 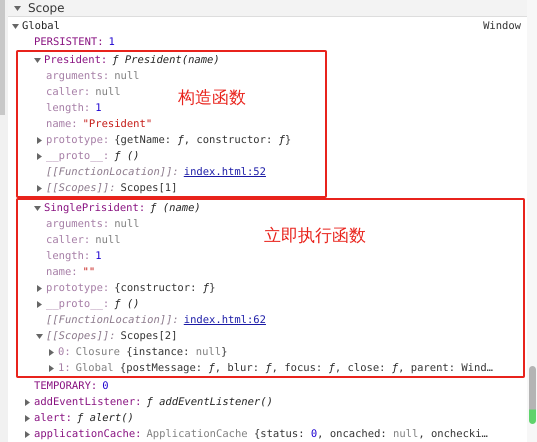 What do you see at coordinates (203, 140) in the screenshot?
I see `property-value: {getName: ƒ, constructor: ƒ}` at bounding box center [203, 140].